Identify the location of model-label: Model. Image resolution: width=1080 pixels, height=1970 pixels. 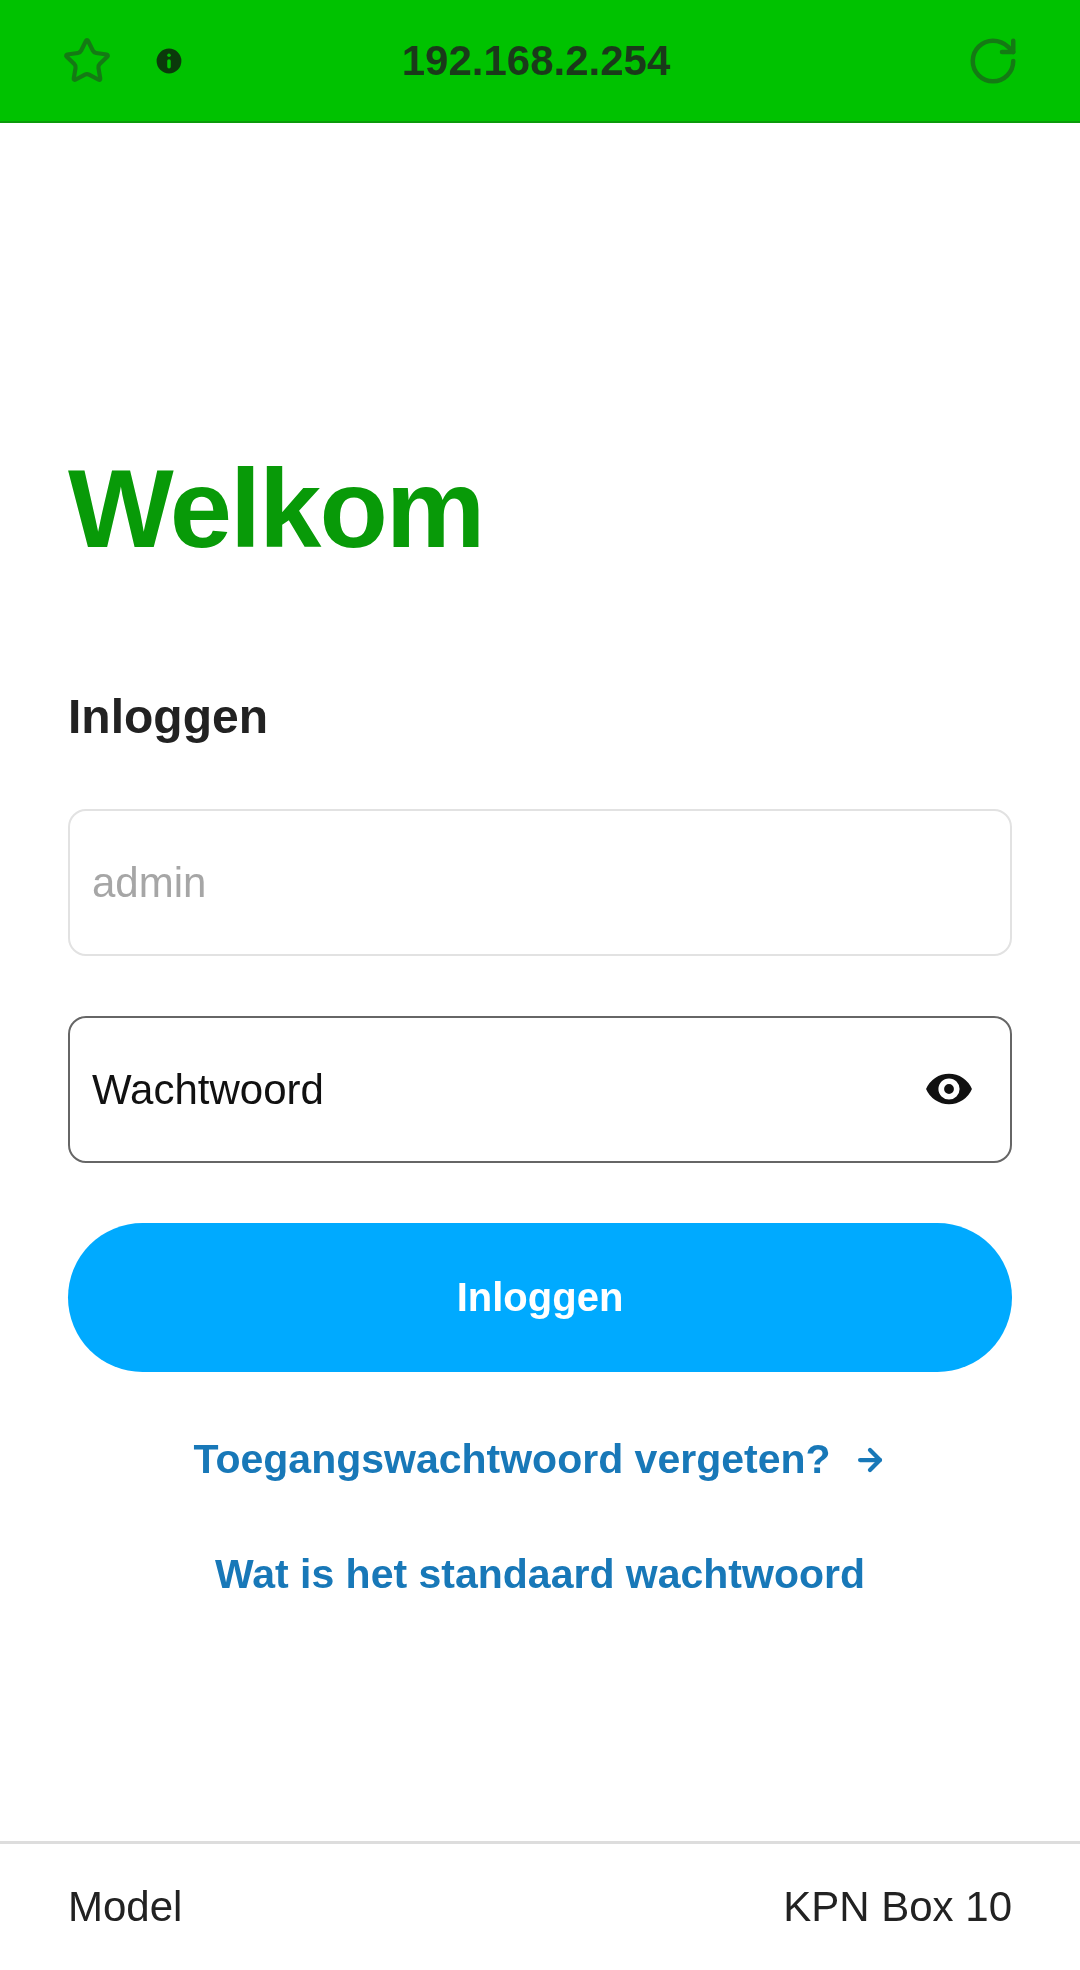
(125, 1907).